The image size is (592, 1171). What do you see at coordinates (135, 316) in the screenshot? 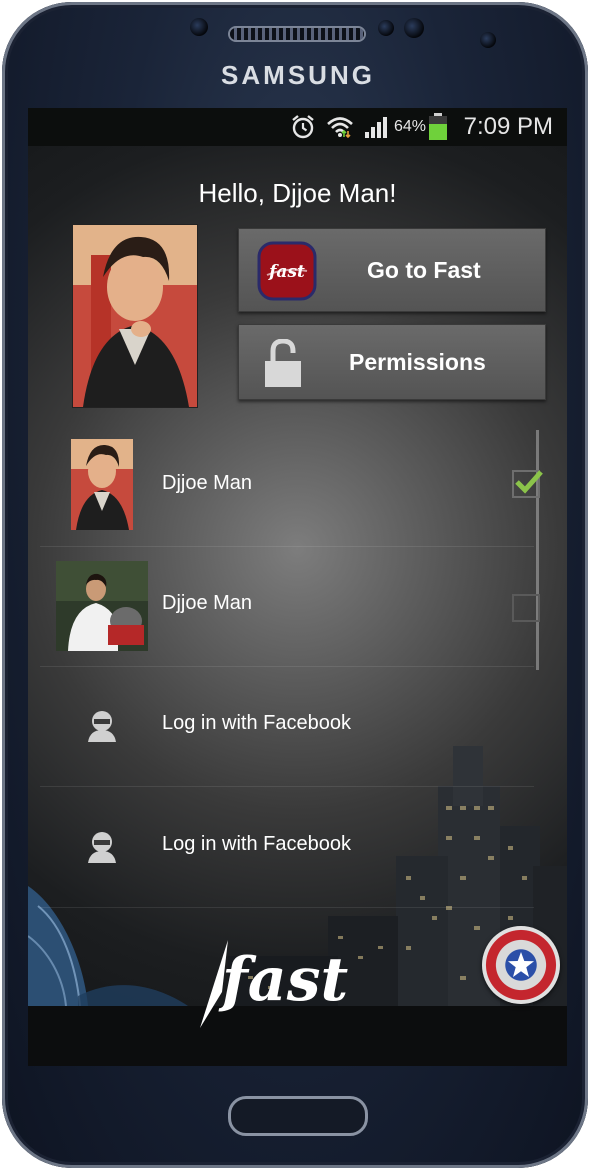
I see `profile-photo` at bounding box center [135, 316].